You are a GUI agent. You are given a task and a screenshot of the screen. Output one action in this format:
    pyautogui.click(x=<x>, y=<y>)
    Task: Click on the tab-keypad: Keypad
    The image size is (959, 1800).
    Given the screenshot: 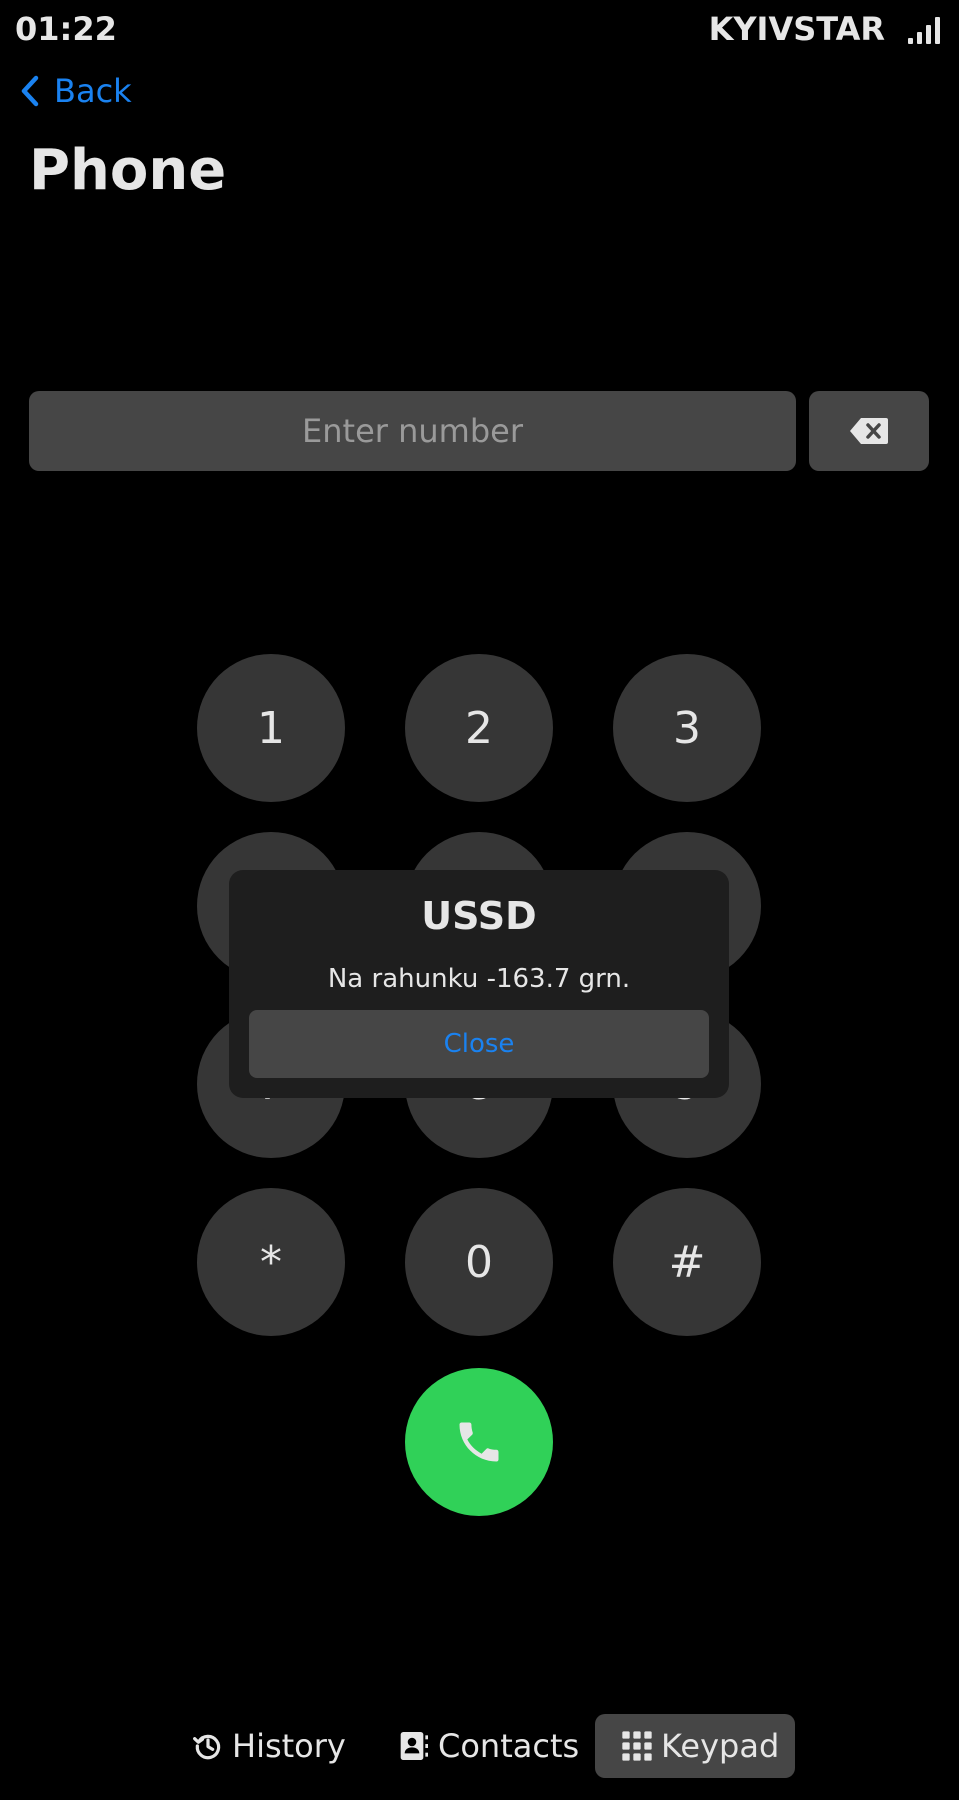 What is the action you would take?
    pyautogui.click(x=695, y=1746)
    